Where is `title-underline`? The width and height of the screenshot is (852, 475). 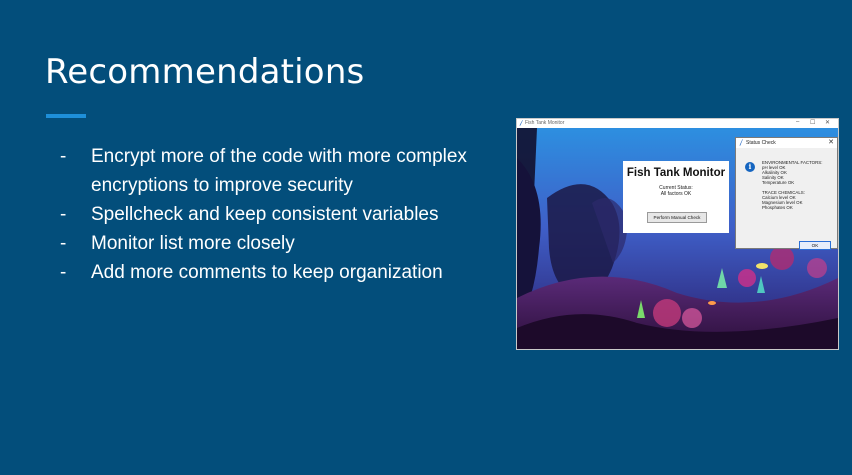
title-underline is located at coordinates (66, 116).